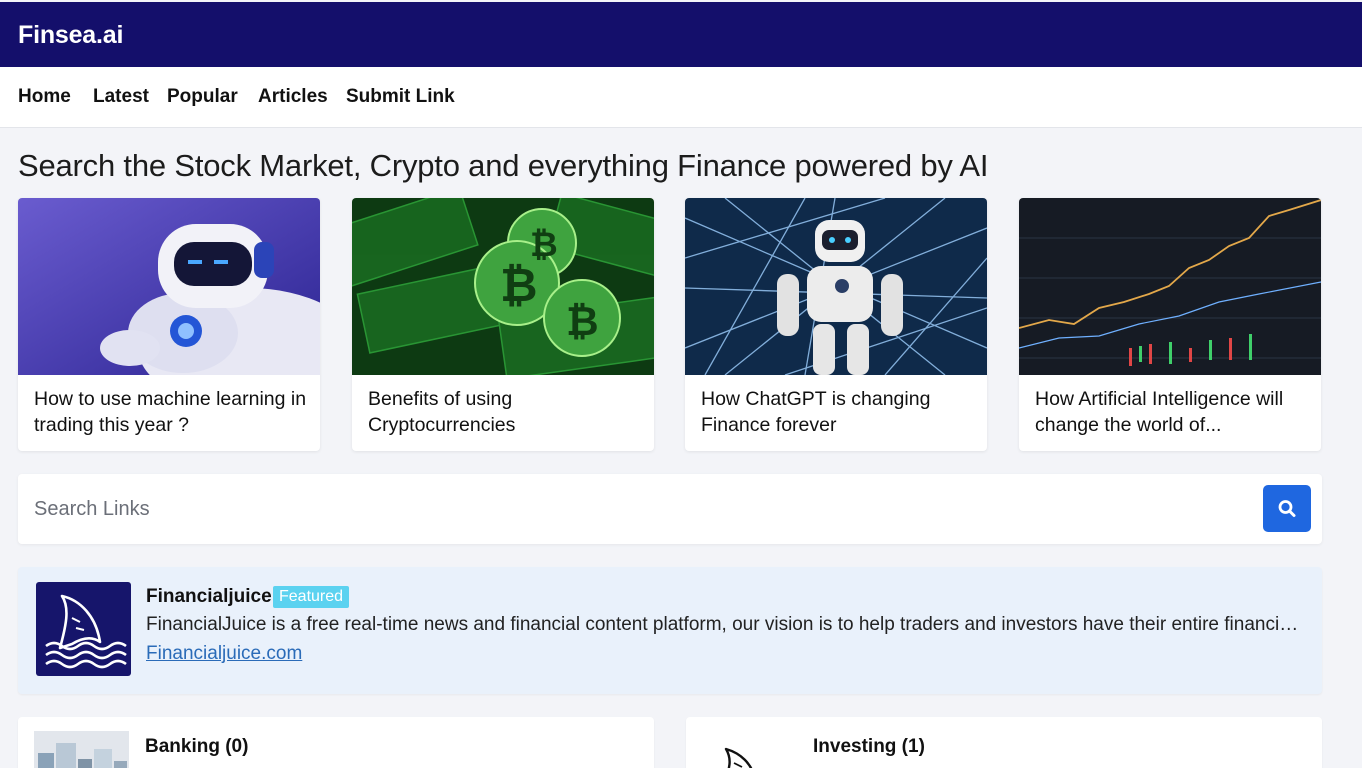  I want to click on search-button, so click(1287, 508).